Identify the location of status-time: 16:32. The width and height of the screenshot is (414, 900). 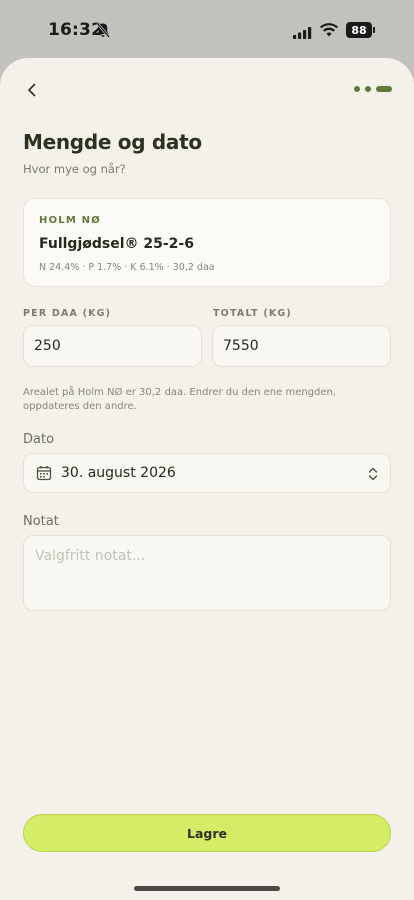
(76, 30).